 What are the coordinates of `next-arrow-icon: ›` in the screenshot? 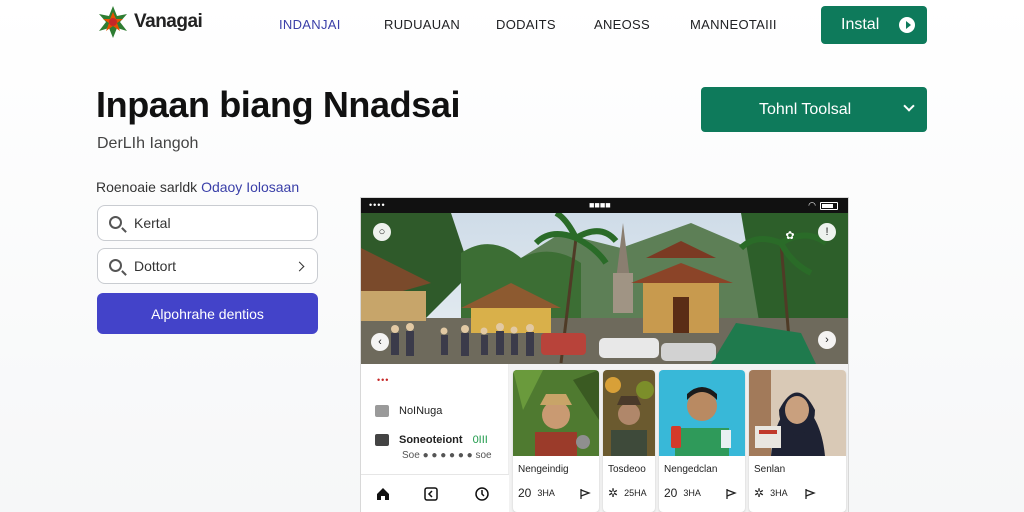 It's located at (827, 340).